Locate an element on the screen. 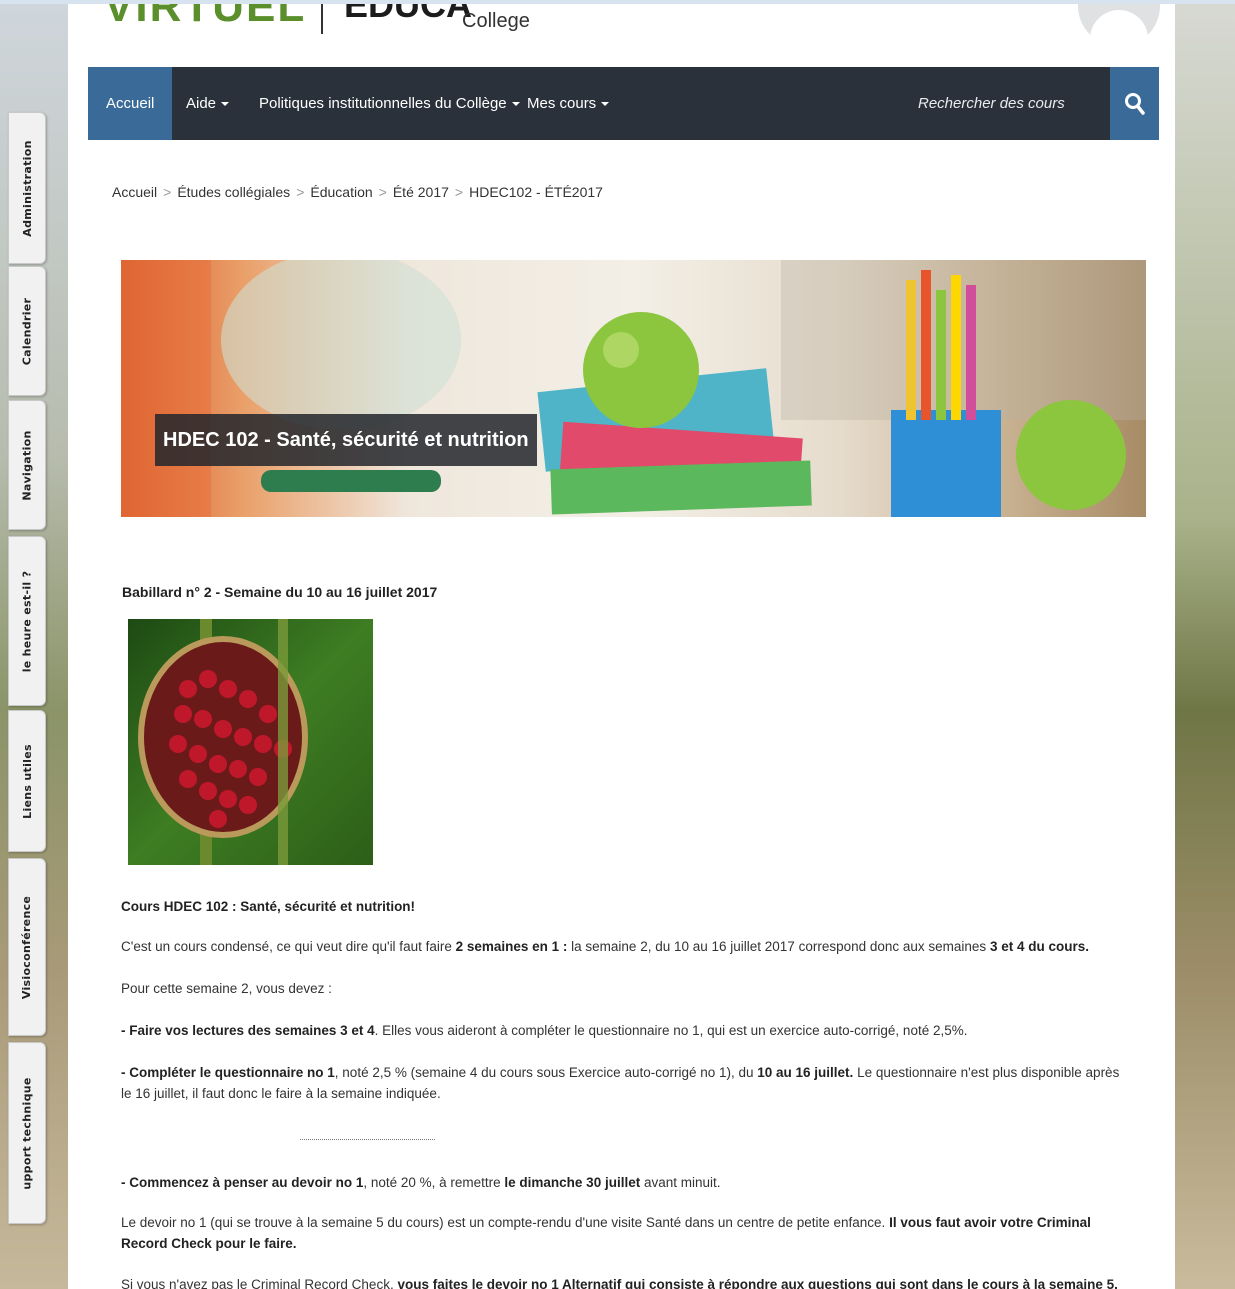 This screenshot has width=1235, height=1289. search-input: Rechercher des cours is located at coordinates (991, 103).